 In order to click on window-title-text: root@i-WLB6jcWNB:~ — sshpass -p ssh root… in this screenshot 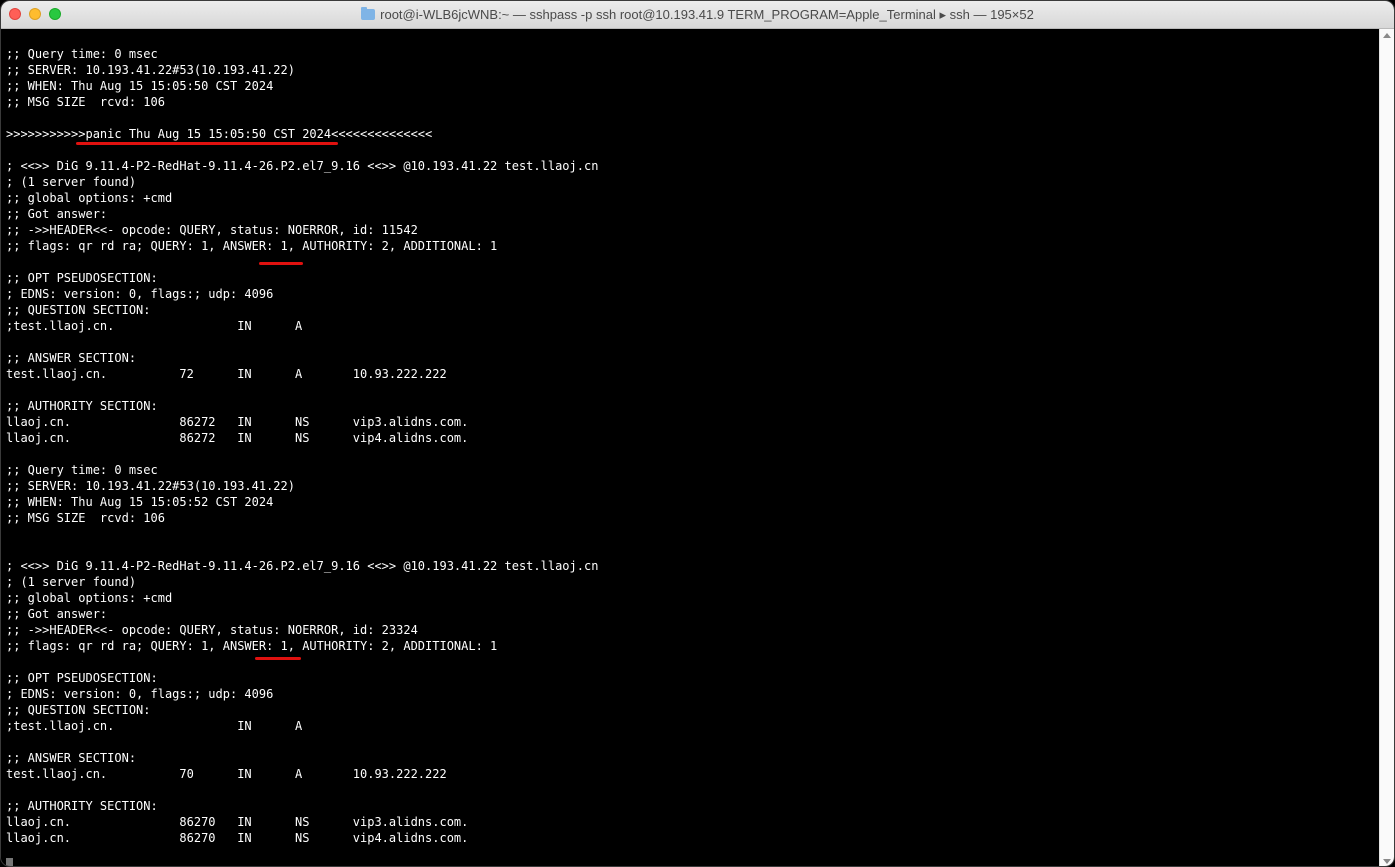, I will do `click(707, 14)`.